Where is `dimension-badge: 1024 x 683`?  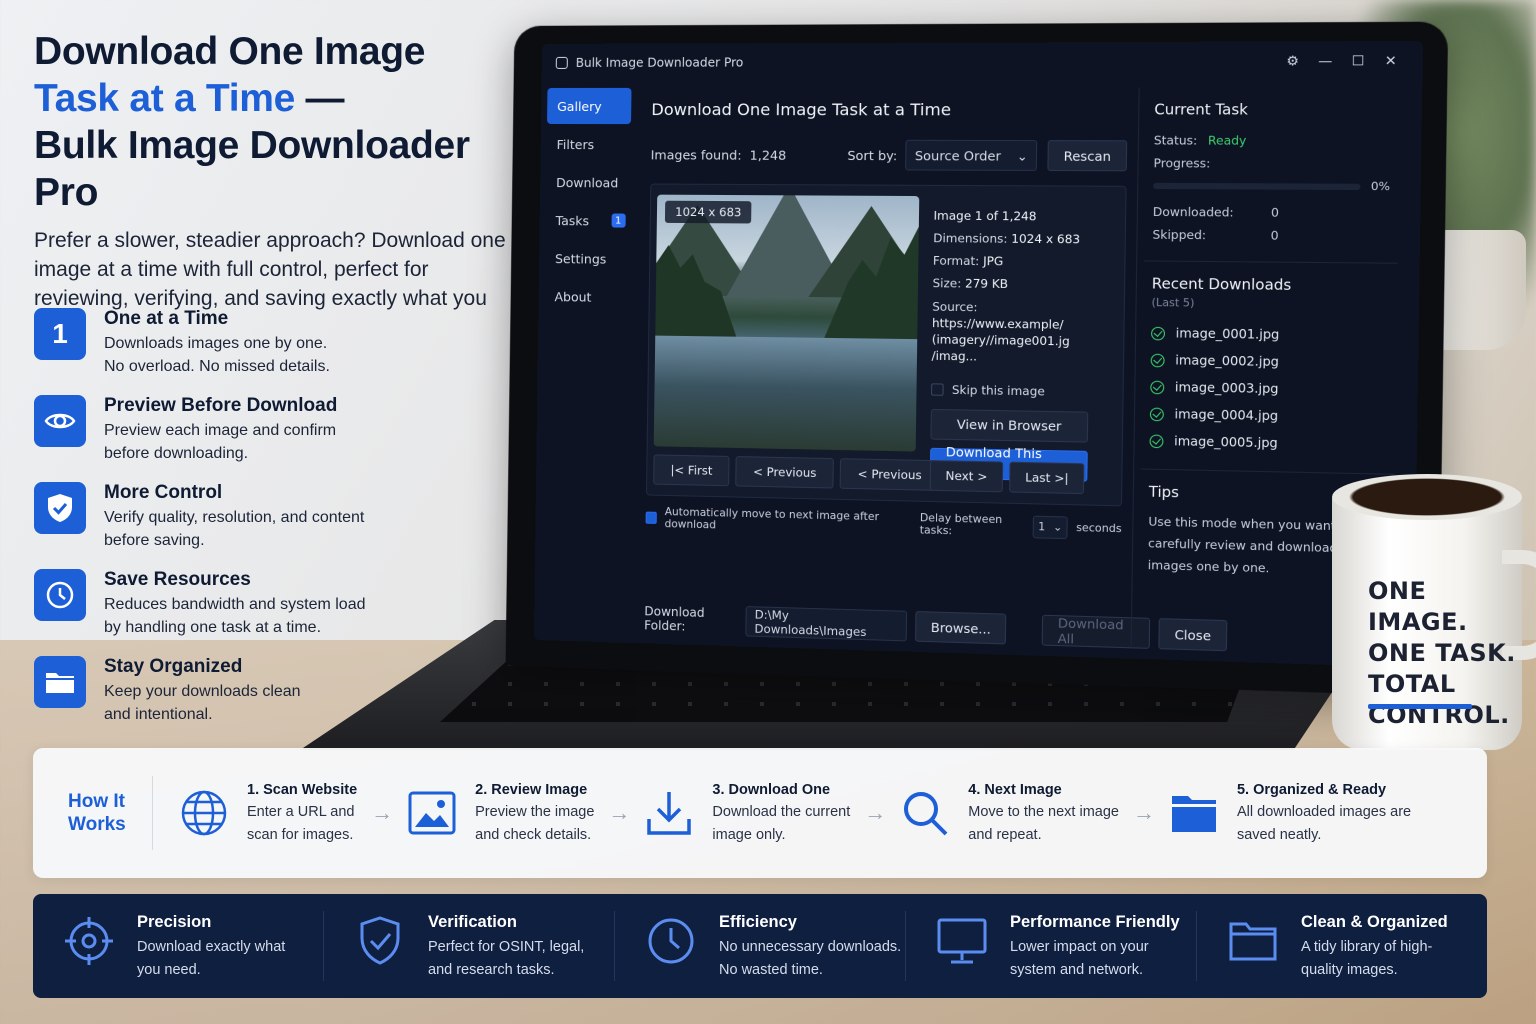 dimension-badge: 1024 x 683 is located at coordinates (708, 212).